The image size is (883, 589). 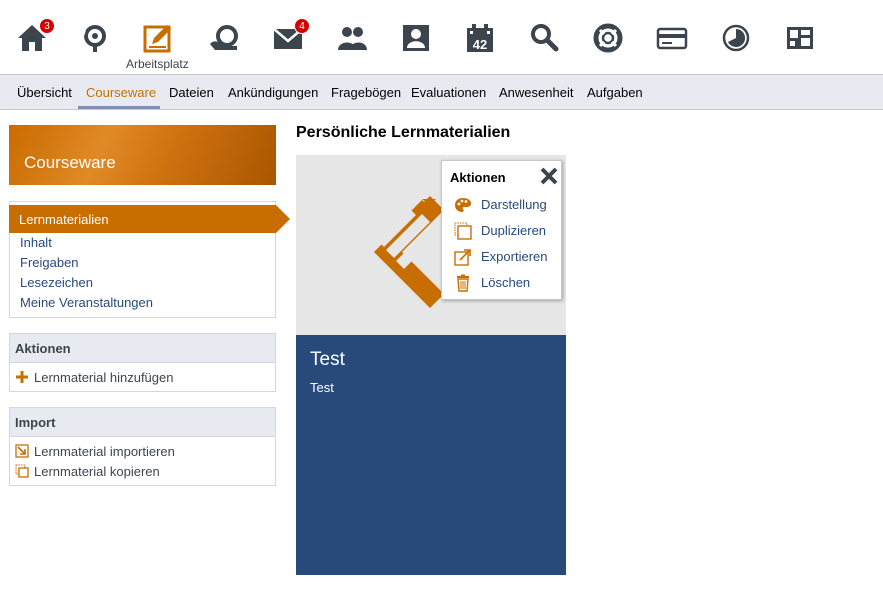 I want to click on tab-anwesenheit: Anwesenheit, so click(x=536, y=92).